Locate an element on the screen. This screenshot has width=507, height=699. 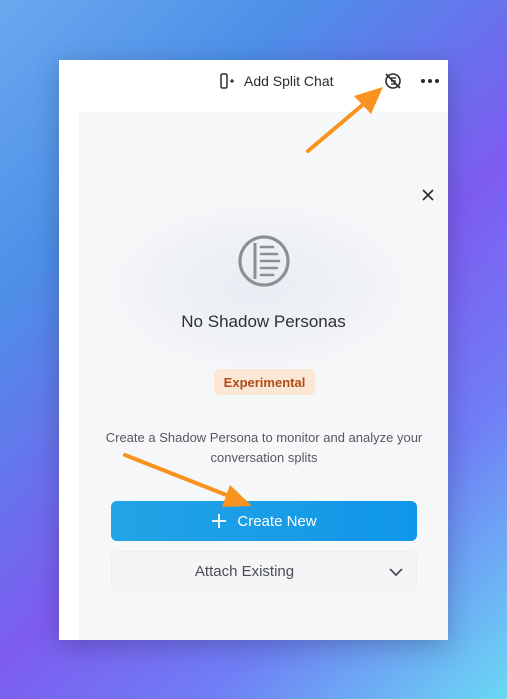
shadow-persona-toggle is located at coordinates (393, 81).